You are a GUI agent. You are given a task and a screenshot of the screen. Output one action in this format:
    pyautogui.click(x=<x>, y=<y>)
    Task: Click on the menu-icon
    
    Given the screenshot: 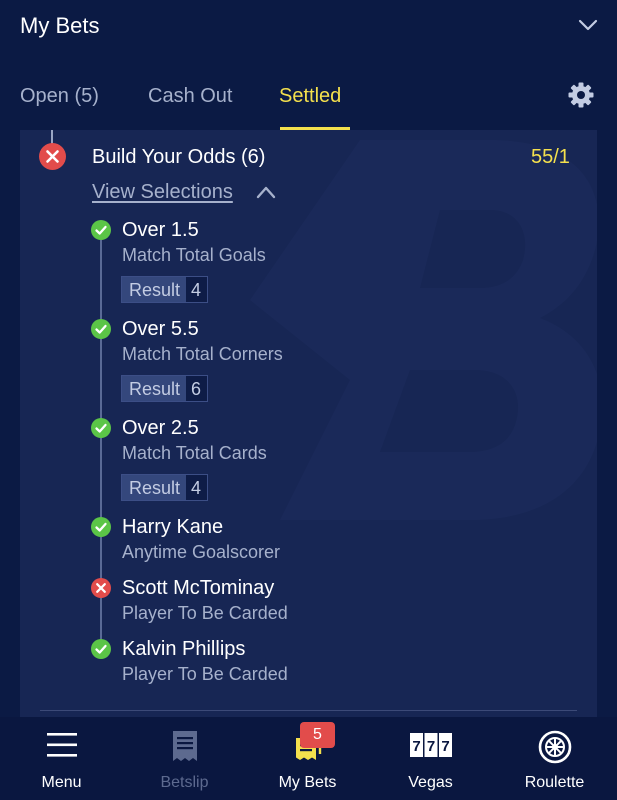 What is the action you would take?
    pyautogui.click(x=61, y=745)
    